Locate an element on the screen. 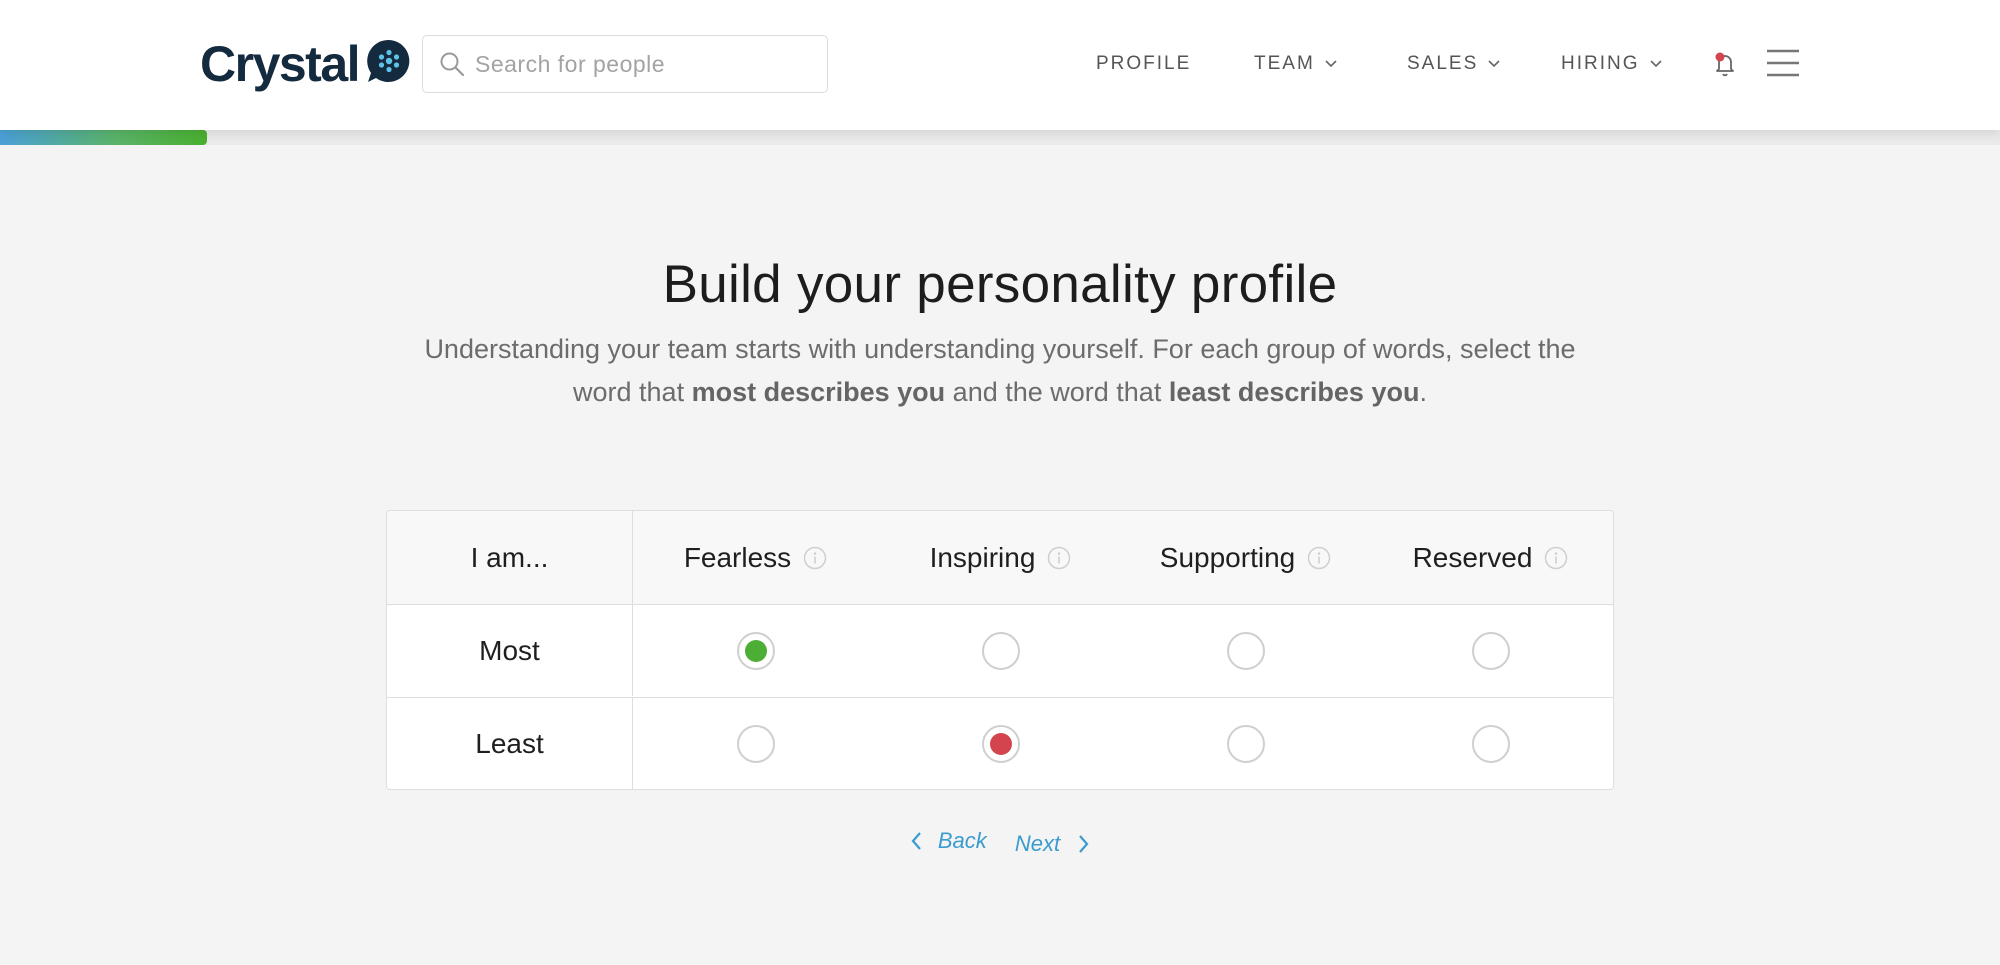 Image resolution: width=2000 pixels, height=965 pixels. table-row-least: Least is located at coordinates (1000, 743).